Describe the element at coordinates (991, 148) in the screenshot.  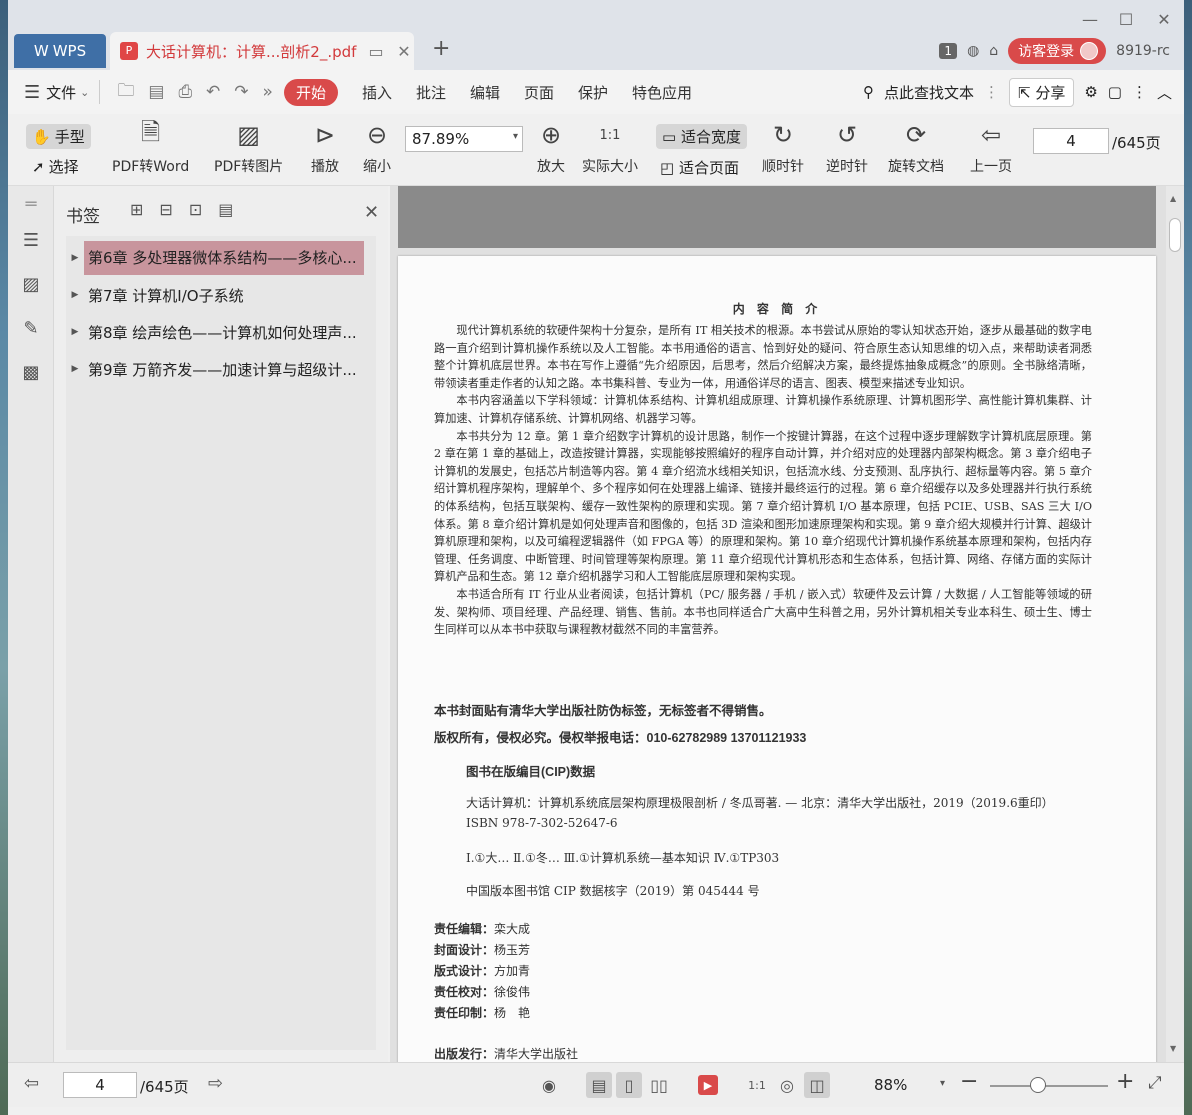
I see `prev-page-button: ⇦ 上一页` at that location.